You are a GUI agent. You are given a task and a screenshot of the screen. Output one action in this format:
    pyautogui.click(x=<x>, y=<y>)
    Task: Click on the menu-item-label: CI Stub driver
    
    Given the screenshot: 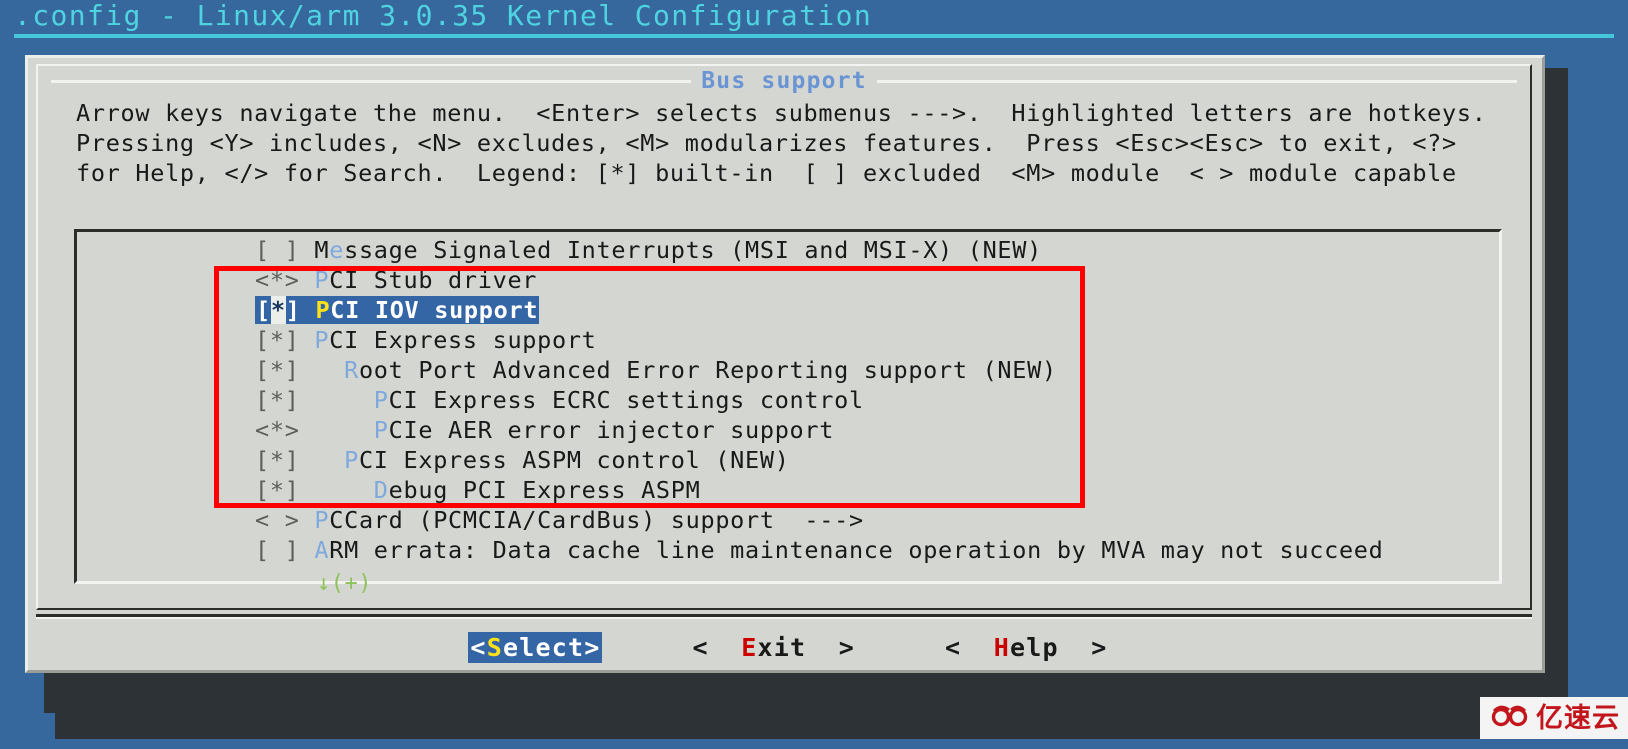 What is the action you would take?
    pyautogui.click(x=433, y=280)
    